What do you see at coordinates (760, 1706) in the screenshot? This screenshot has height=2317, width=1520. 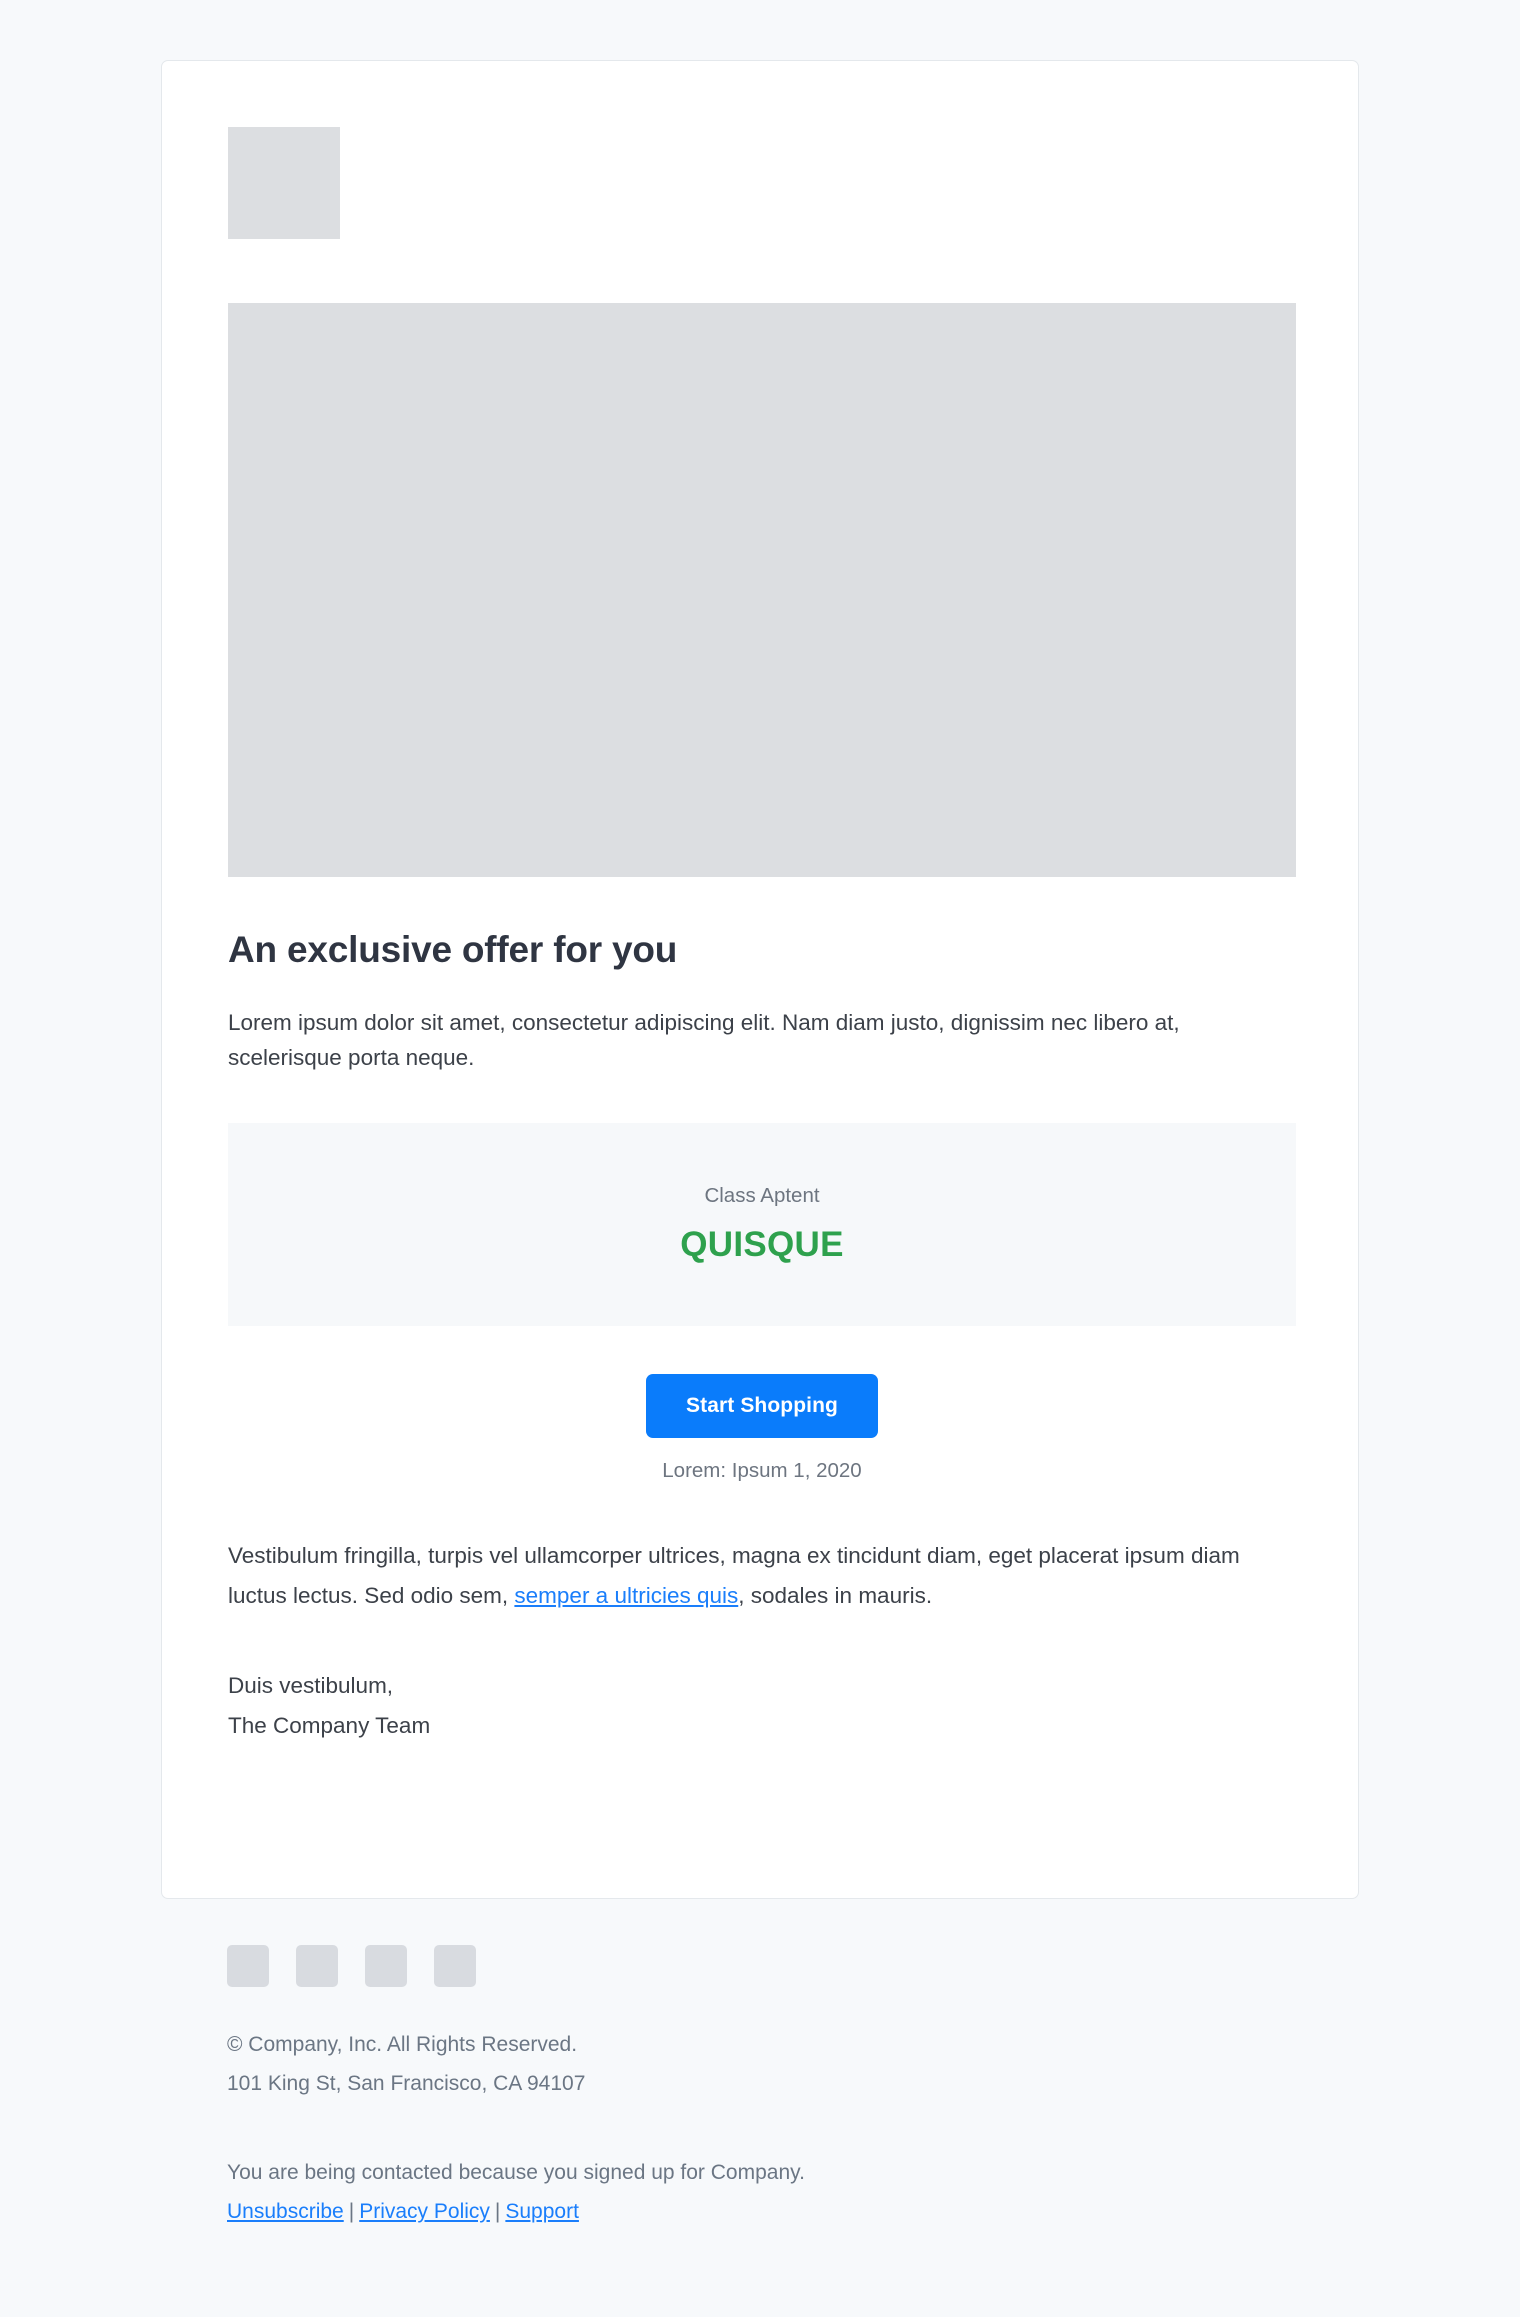 I see `signature-block: Duis vestibulum, The Company Team` at bounding box center [760, 1706].